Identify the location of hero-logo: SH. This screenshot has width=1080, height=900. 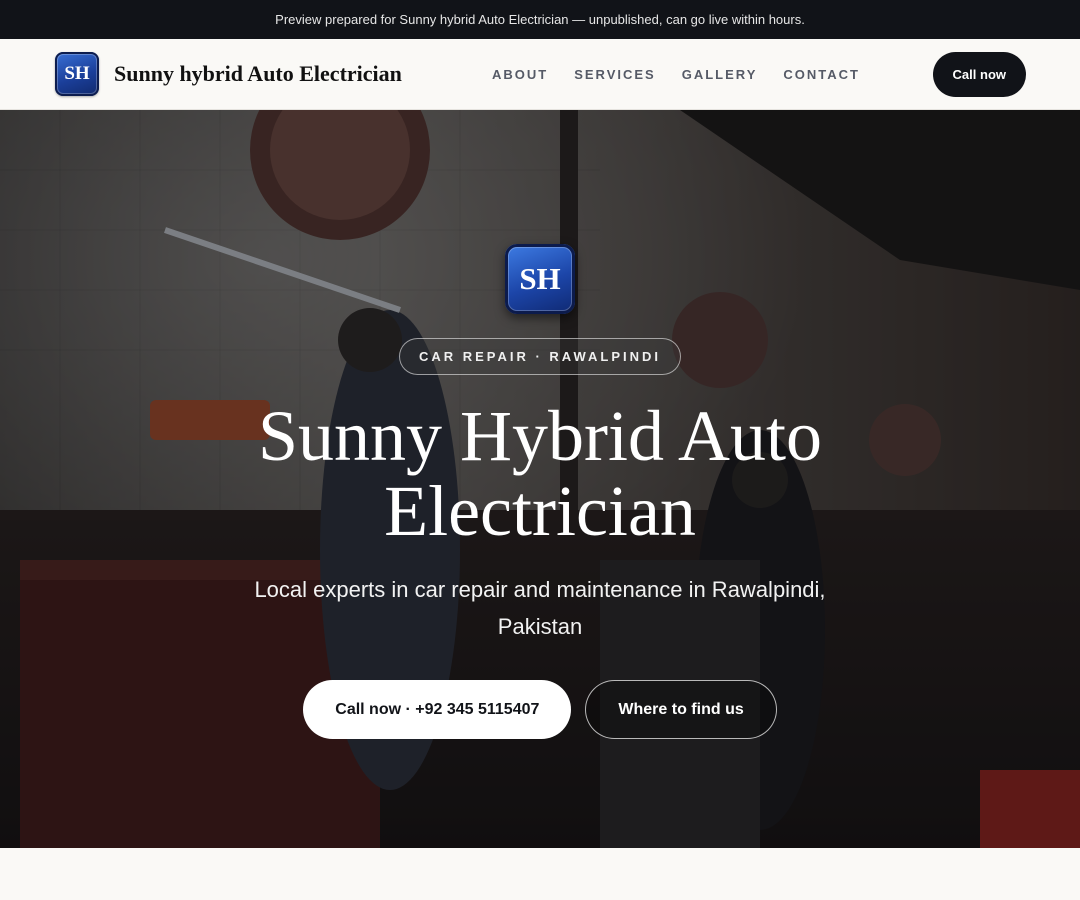
(540, 279).